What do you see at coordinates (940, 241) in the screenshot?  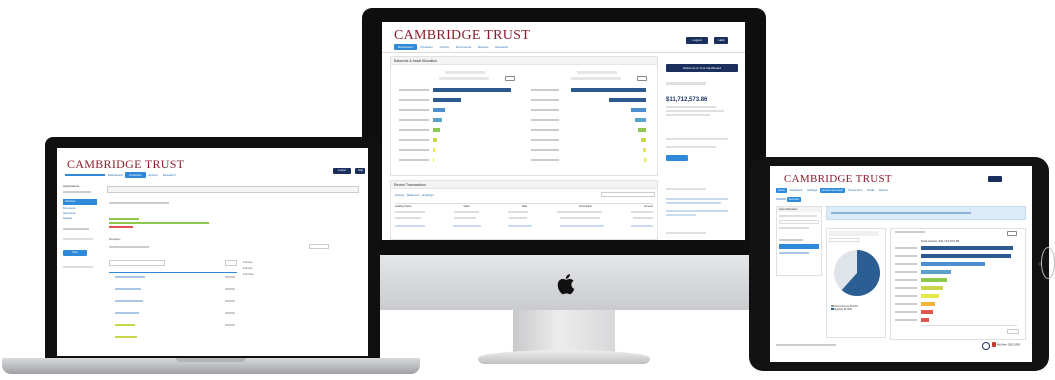 I see `tablet-chart-title: Total Assets: $11,712,573.86` at bounding box center [940, 241].